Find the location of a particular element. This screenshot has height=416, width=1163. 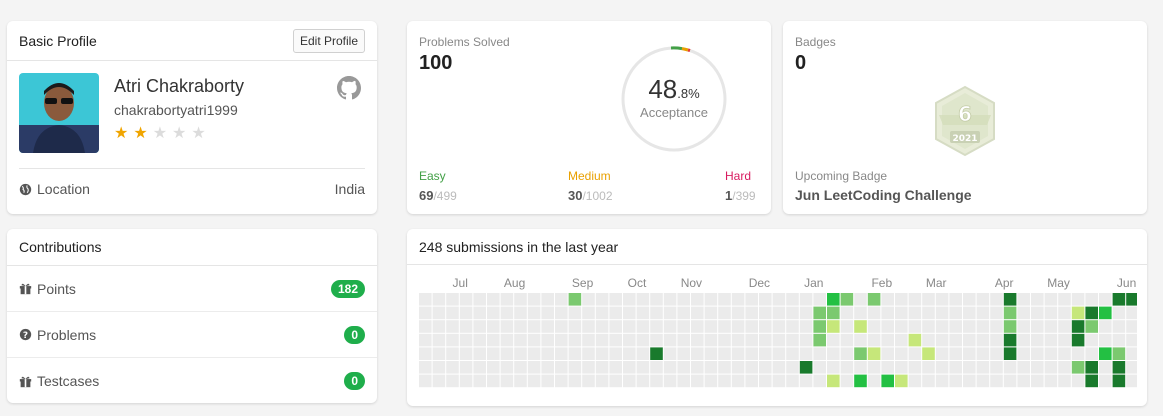

upcoming-badge-icon: 6 2021 is located at coordinates (965, 121).